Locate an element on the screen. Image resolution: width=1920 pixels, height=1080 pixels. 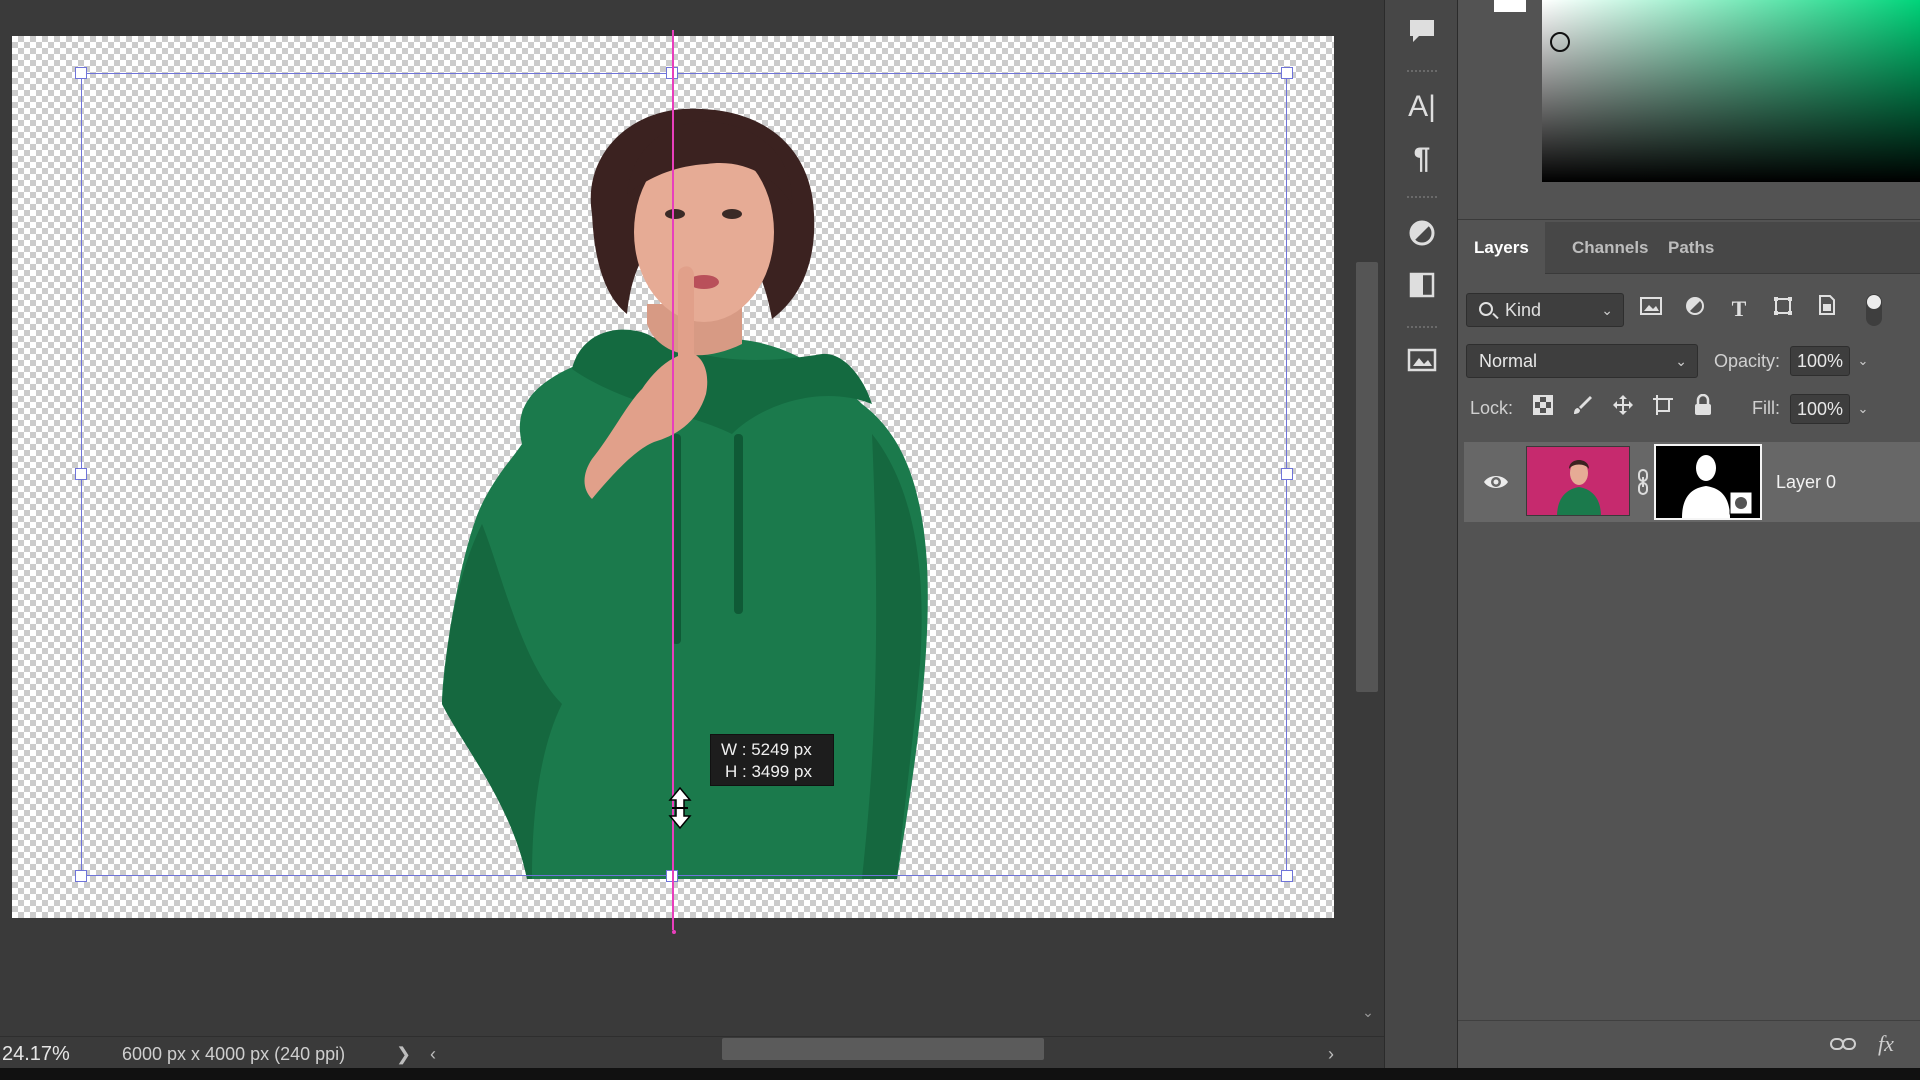
filter-smart-objects-icon is located at coordinates (1827, 309).